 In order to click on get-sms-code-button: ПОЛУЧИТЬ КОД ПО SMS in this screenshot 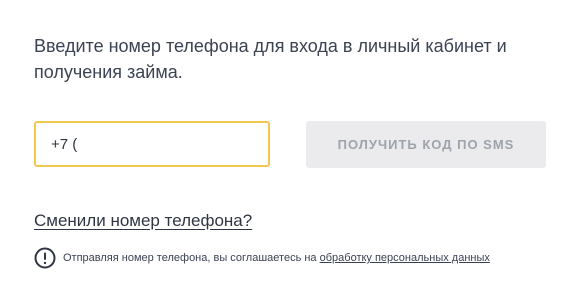, I will do `click(426, 144)`.